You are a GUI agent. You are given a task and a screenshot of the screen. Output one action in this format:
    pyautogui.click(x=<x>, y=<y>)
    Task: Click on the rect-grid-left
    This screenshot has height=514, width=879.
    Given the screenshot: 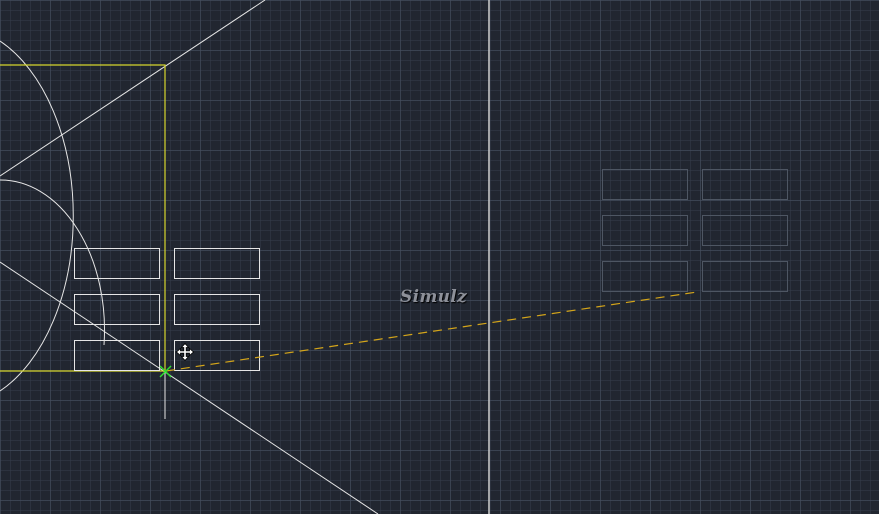 What is the action you would take?
    pyautogui.click(x=167, y=309)
    